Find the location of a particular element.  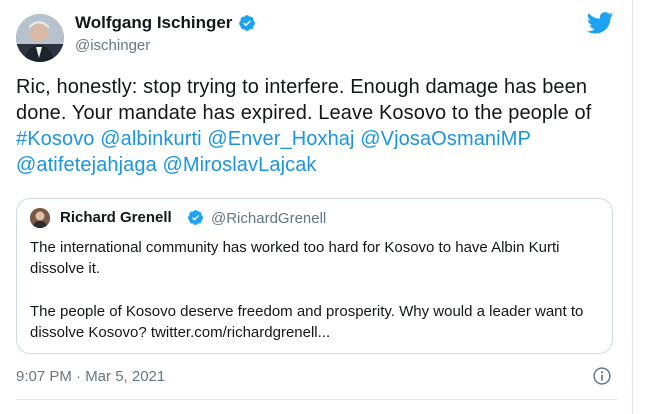

author-avatar is located at coordinates (40, 38).